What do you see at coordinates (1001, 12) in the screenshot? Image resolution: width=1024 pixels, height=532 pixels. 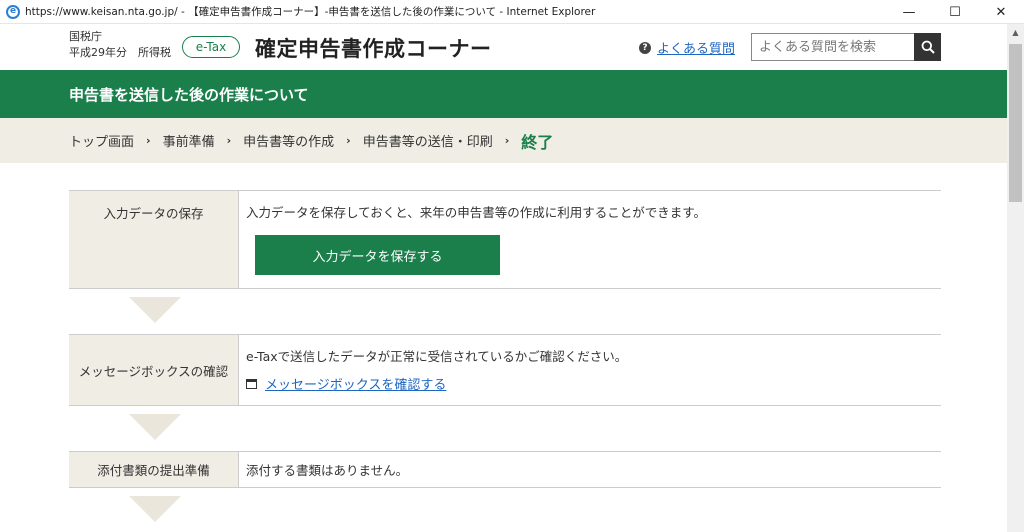 I see `close-button: ✕` at bounding box center [1001, 12].